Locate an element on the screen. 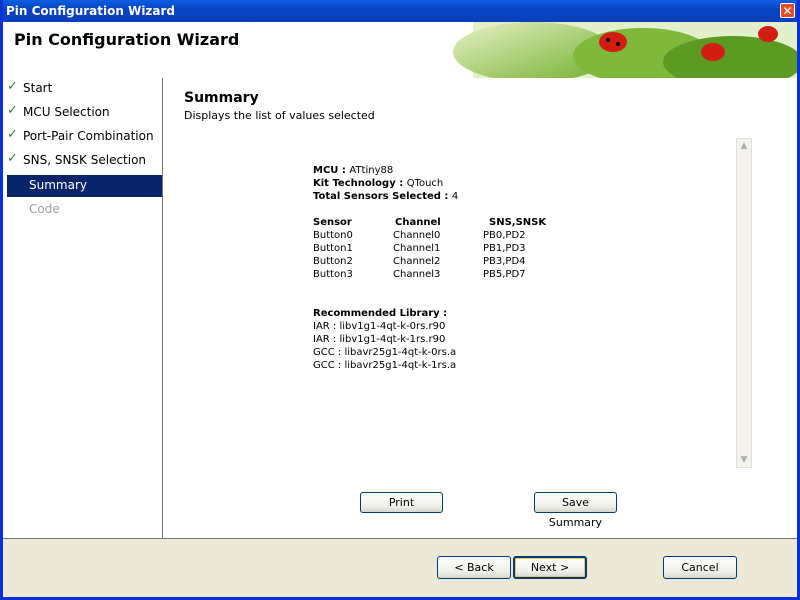 This screenshot has height=600, width=800. cell: PB3,PD4 is located at coordinates (504, 261).